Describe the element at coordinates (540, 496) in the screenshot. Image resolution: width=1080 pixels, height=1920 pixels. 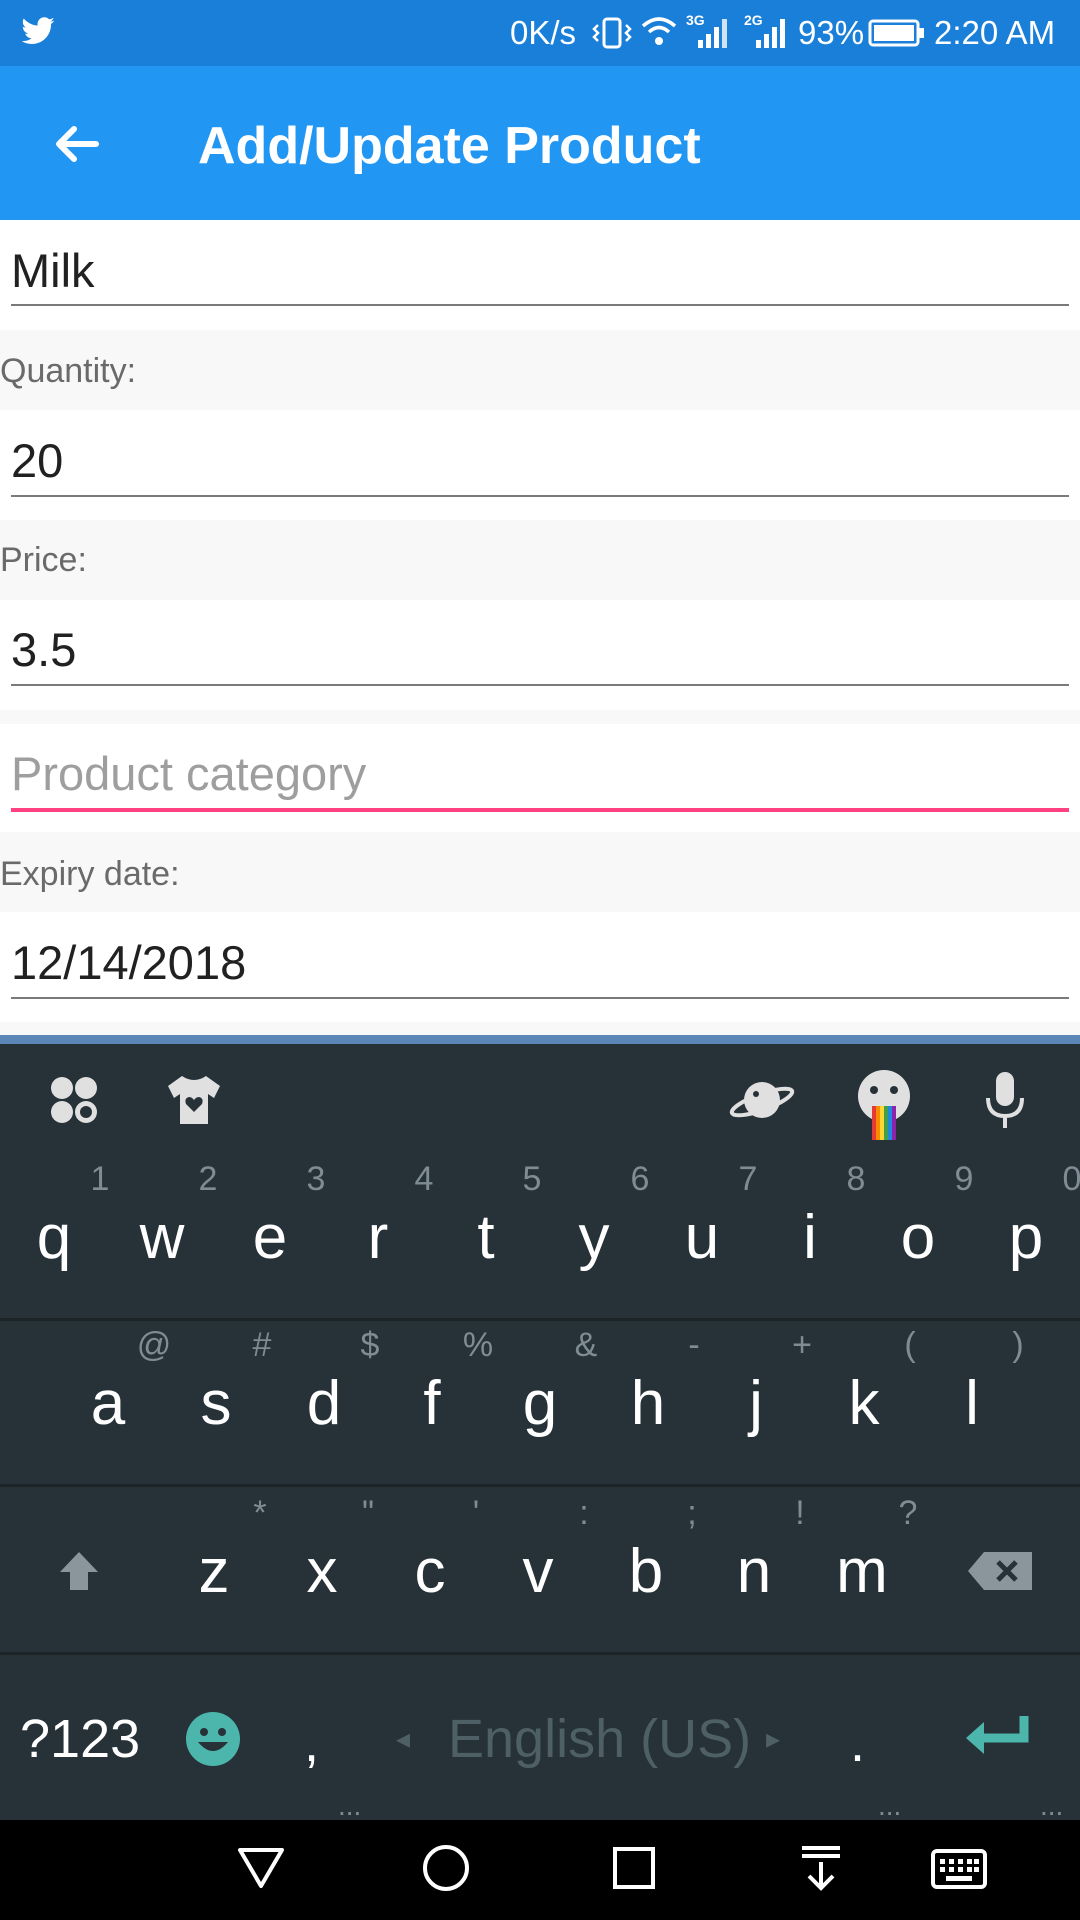
I see `quantity-underline` at that location.